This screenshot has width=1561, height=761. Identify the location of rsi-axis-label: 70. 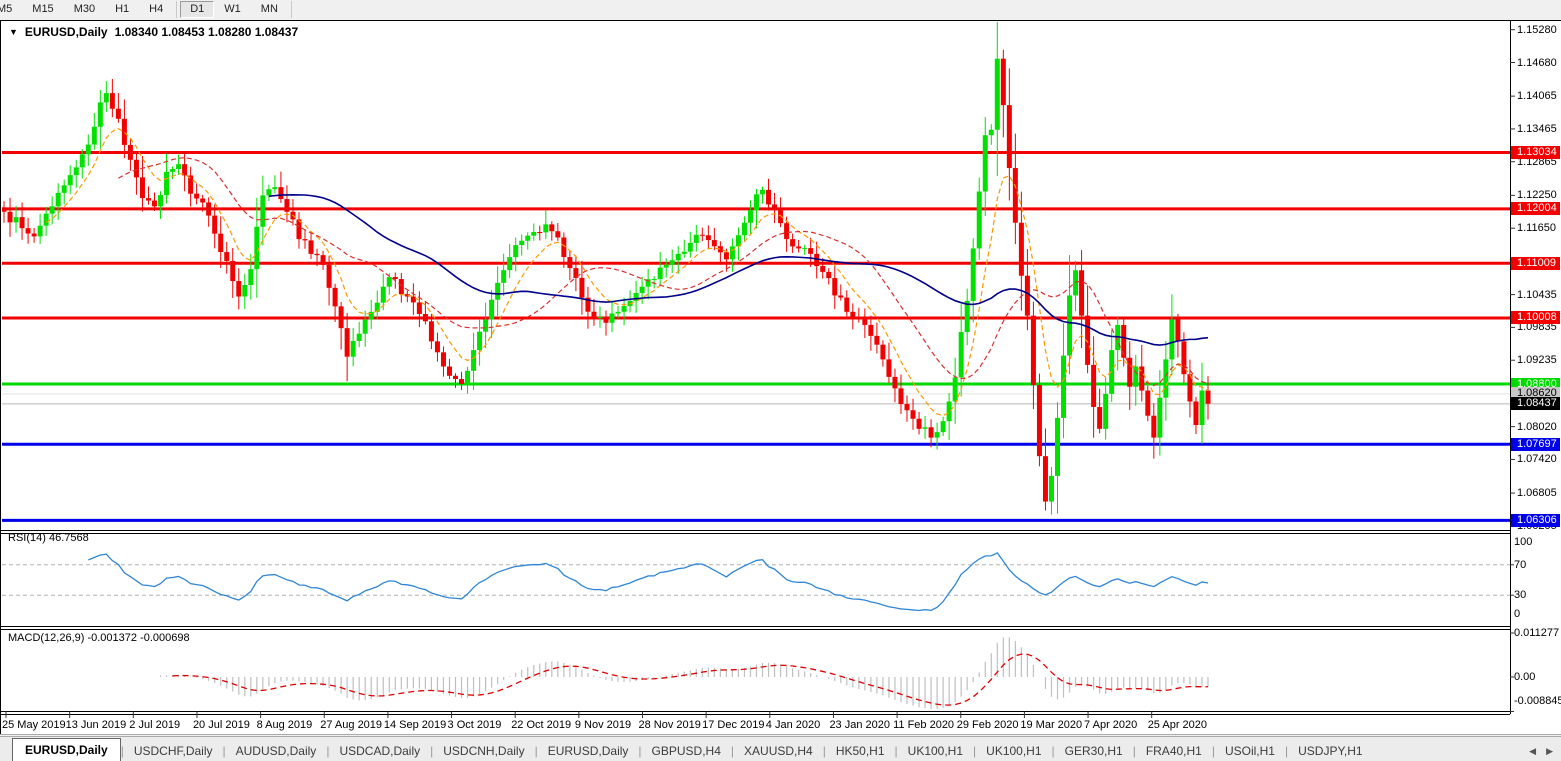
(1520, 564).